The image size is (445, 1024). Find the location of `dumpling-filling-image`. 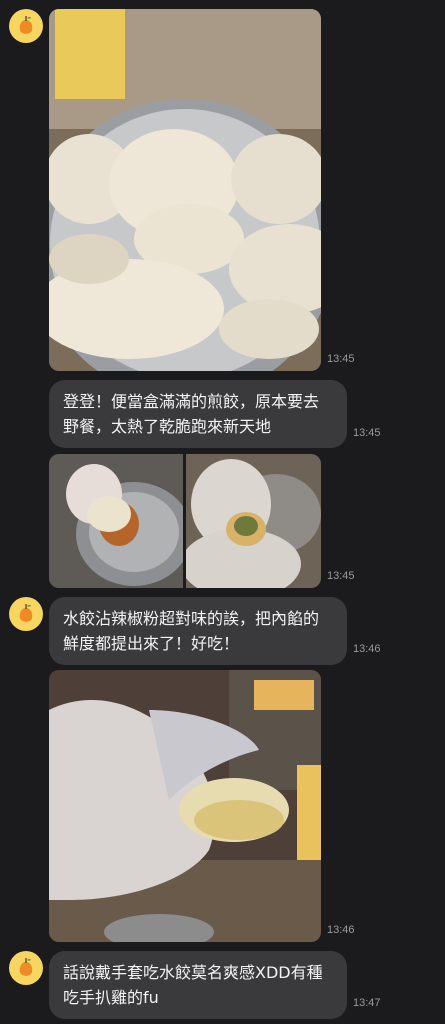

dumpling-filling-image is located at coordinates (253, 521).